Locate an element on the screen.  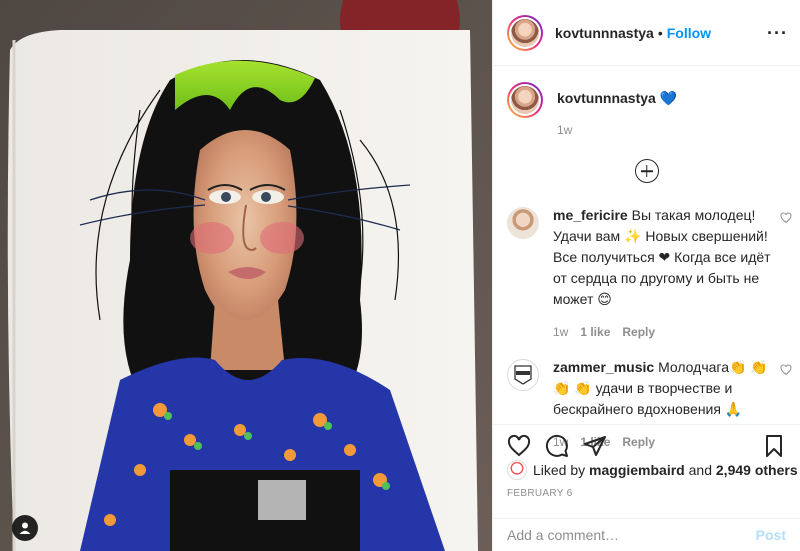
reply-button: Reply is located at coordinates (638, 332).